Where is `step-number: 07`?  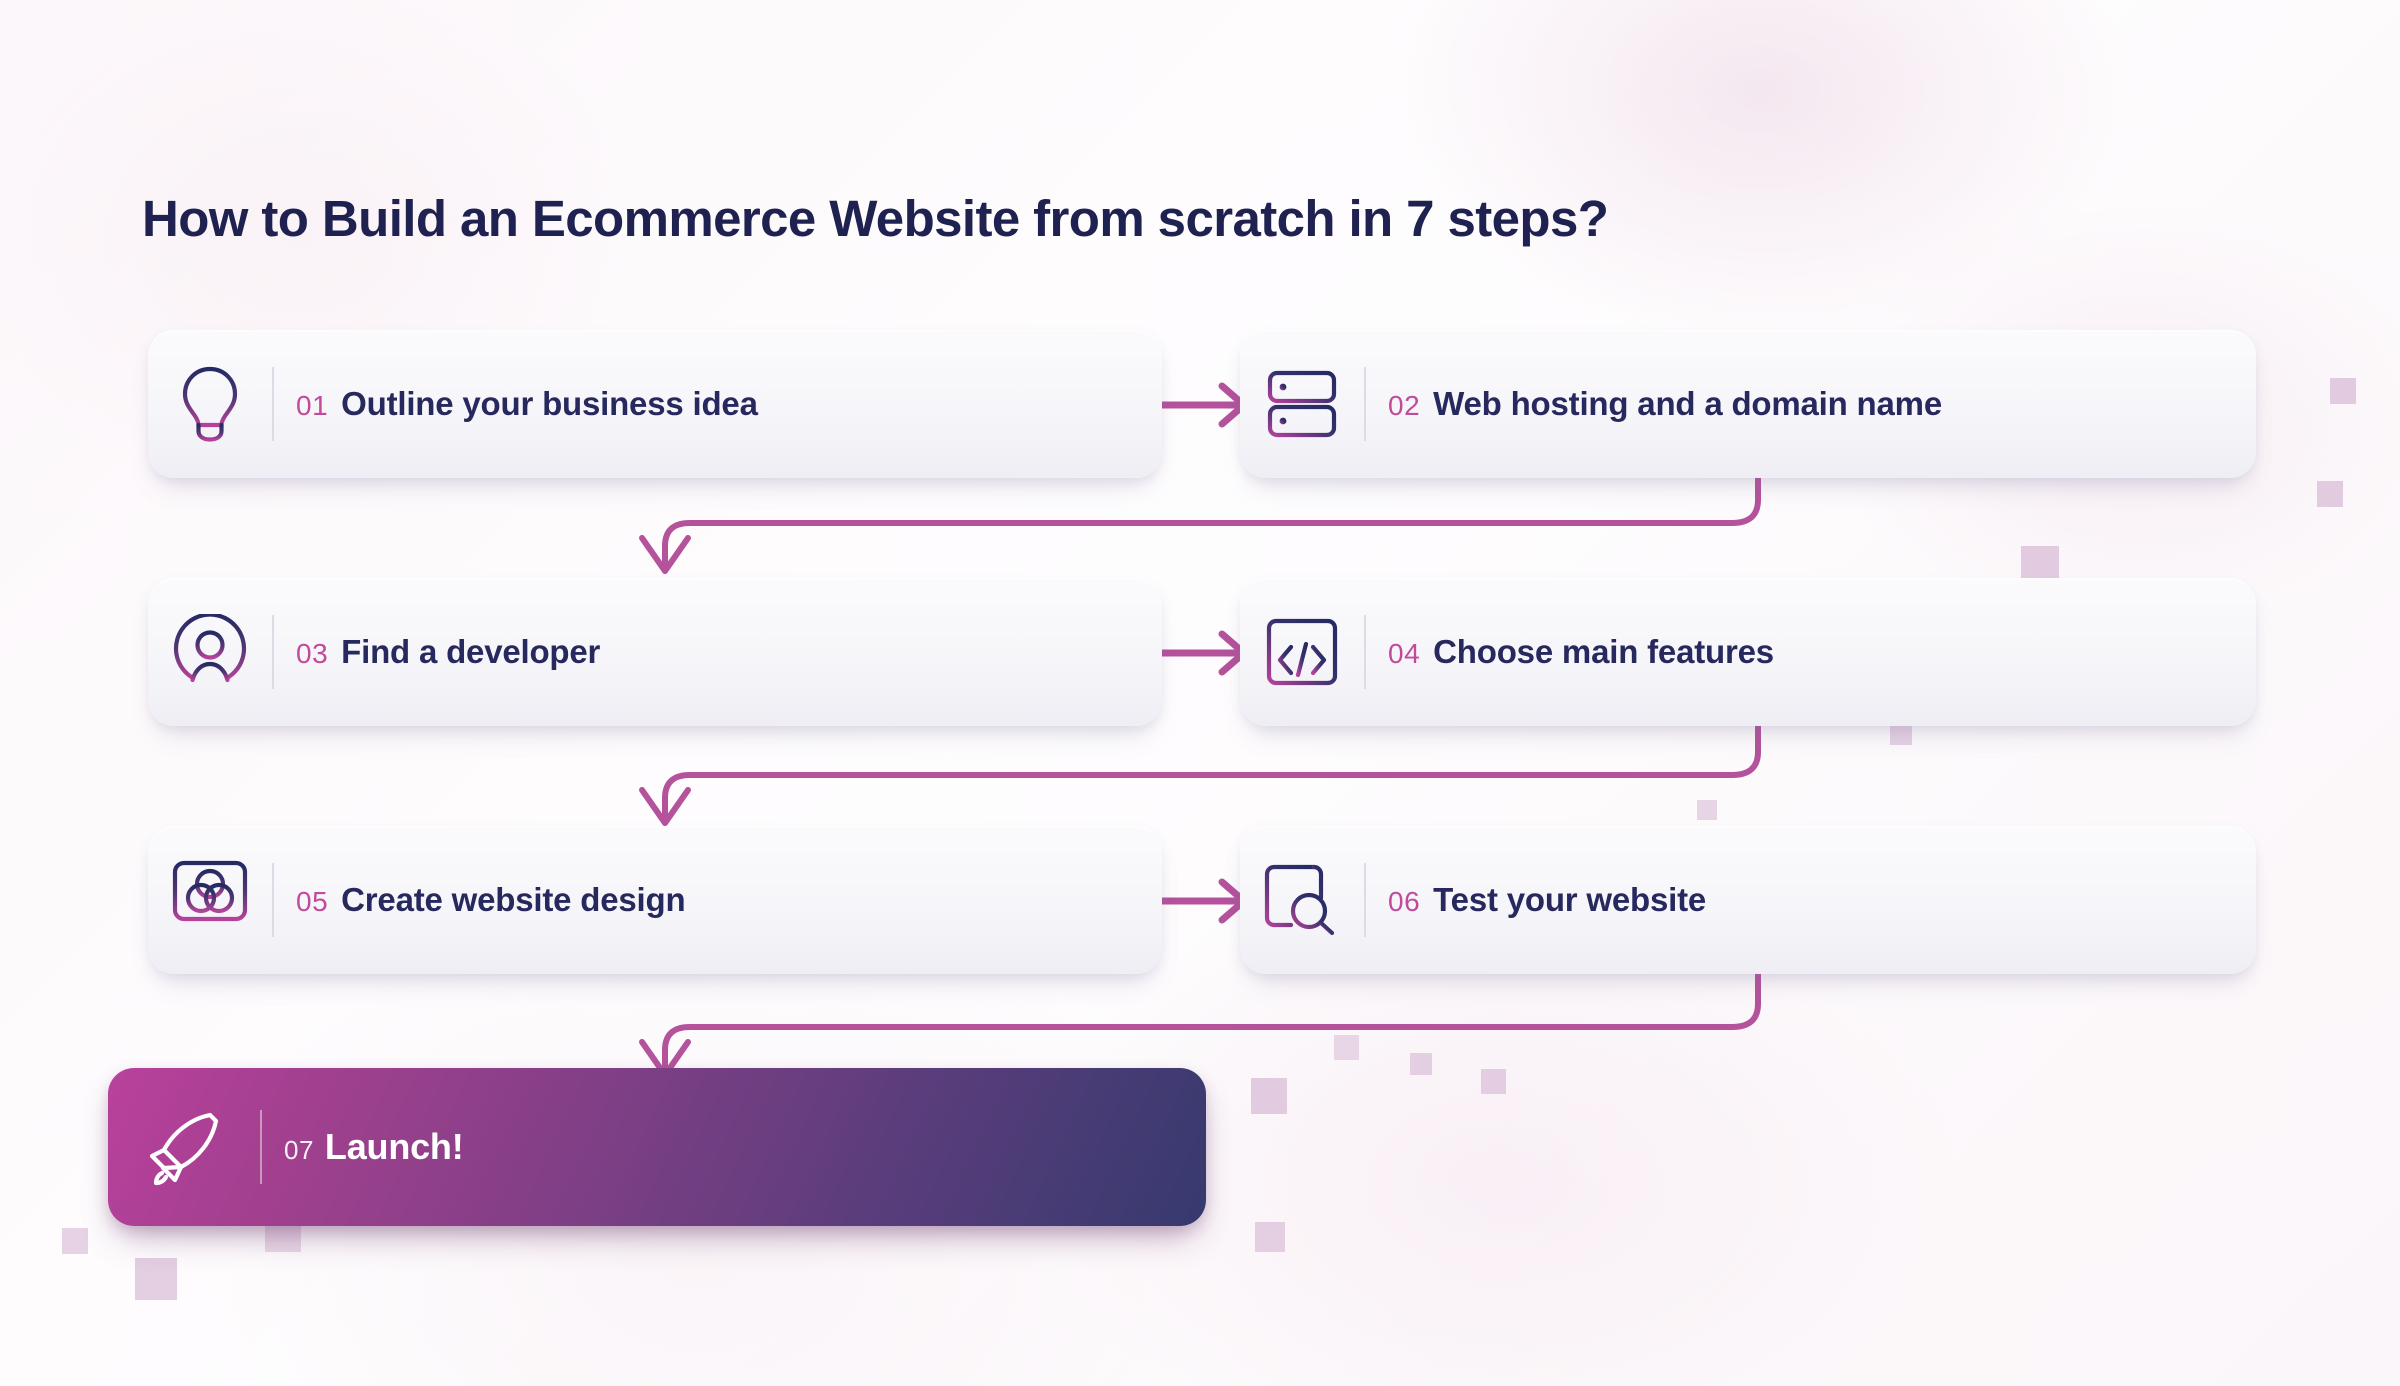 step-number: 07 is located at coordinates (299, 1150).